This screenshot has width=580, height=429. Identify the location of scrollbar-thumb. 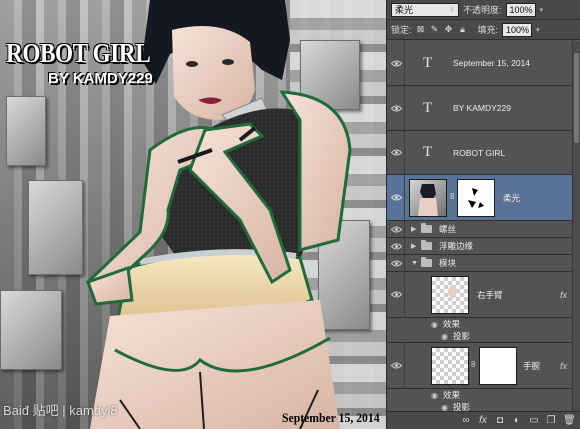
(576, 98).